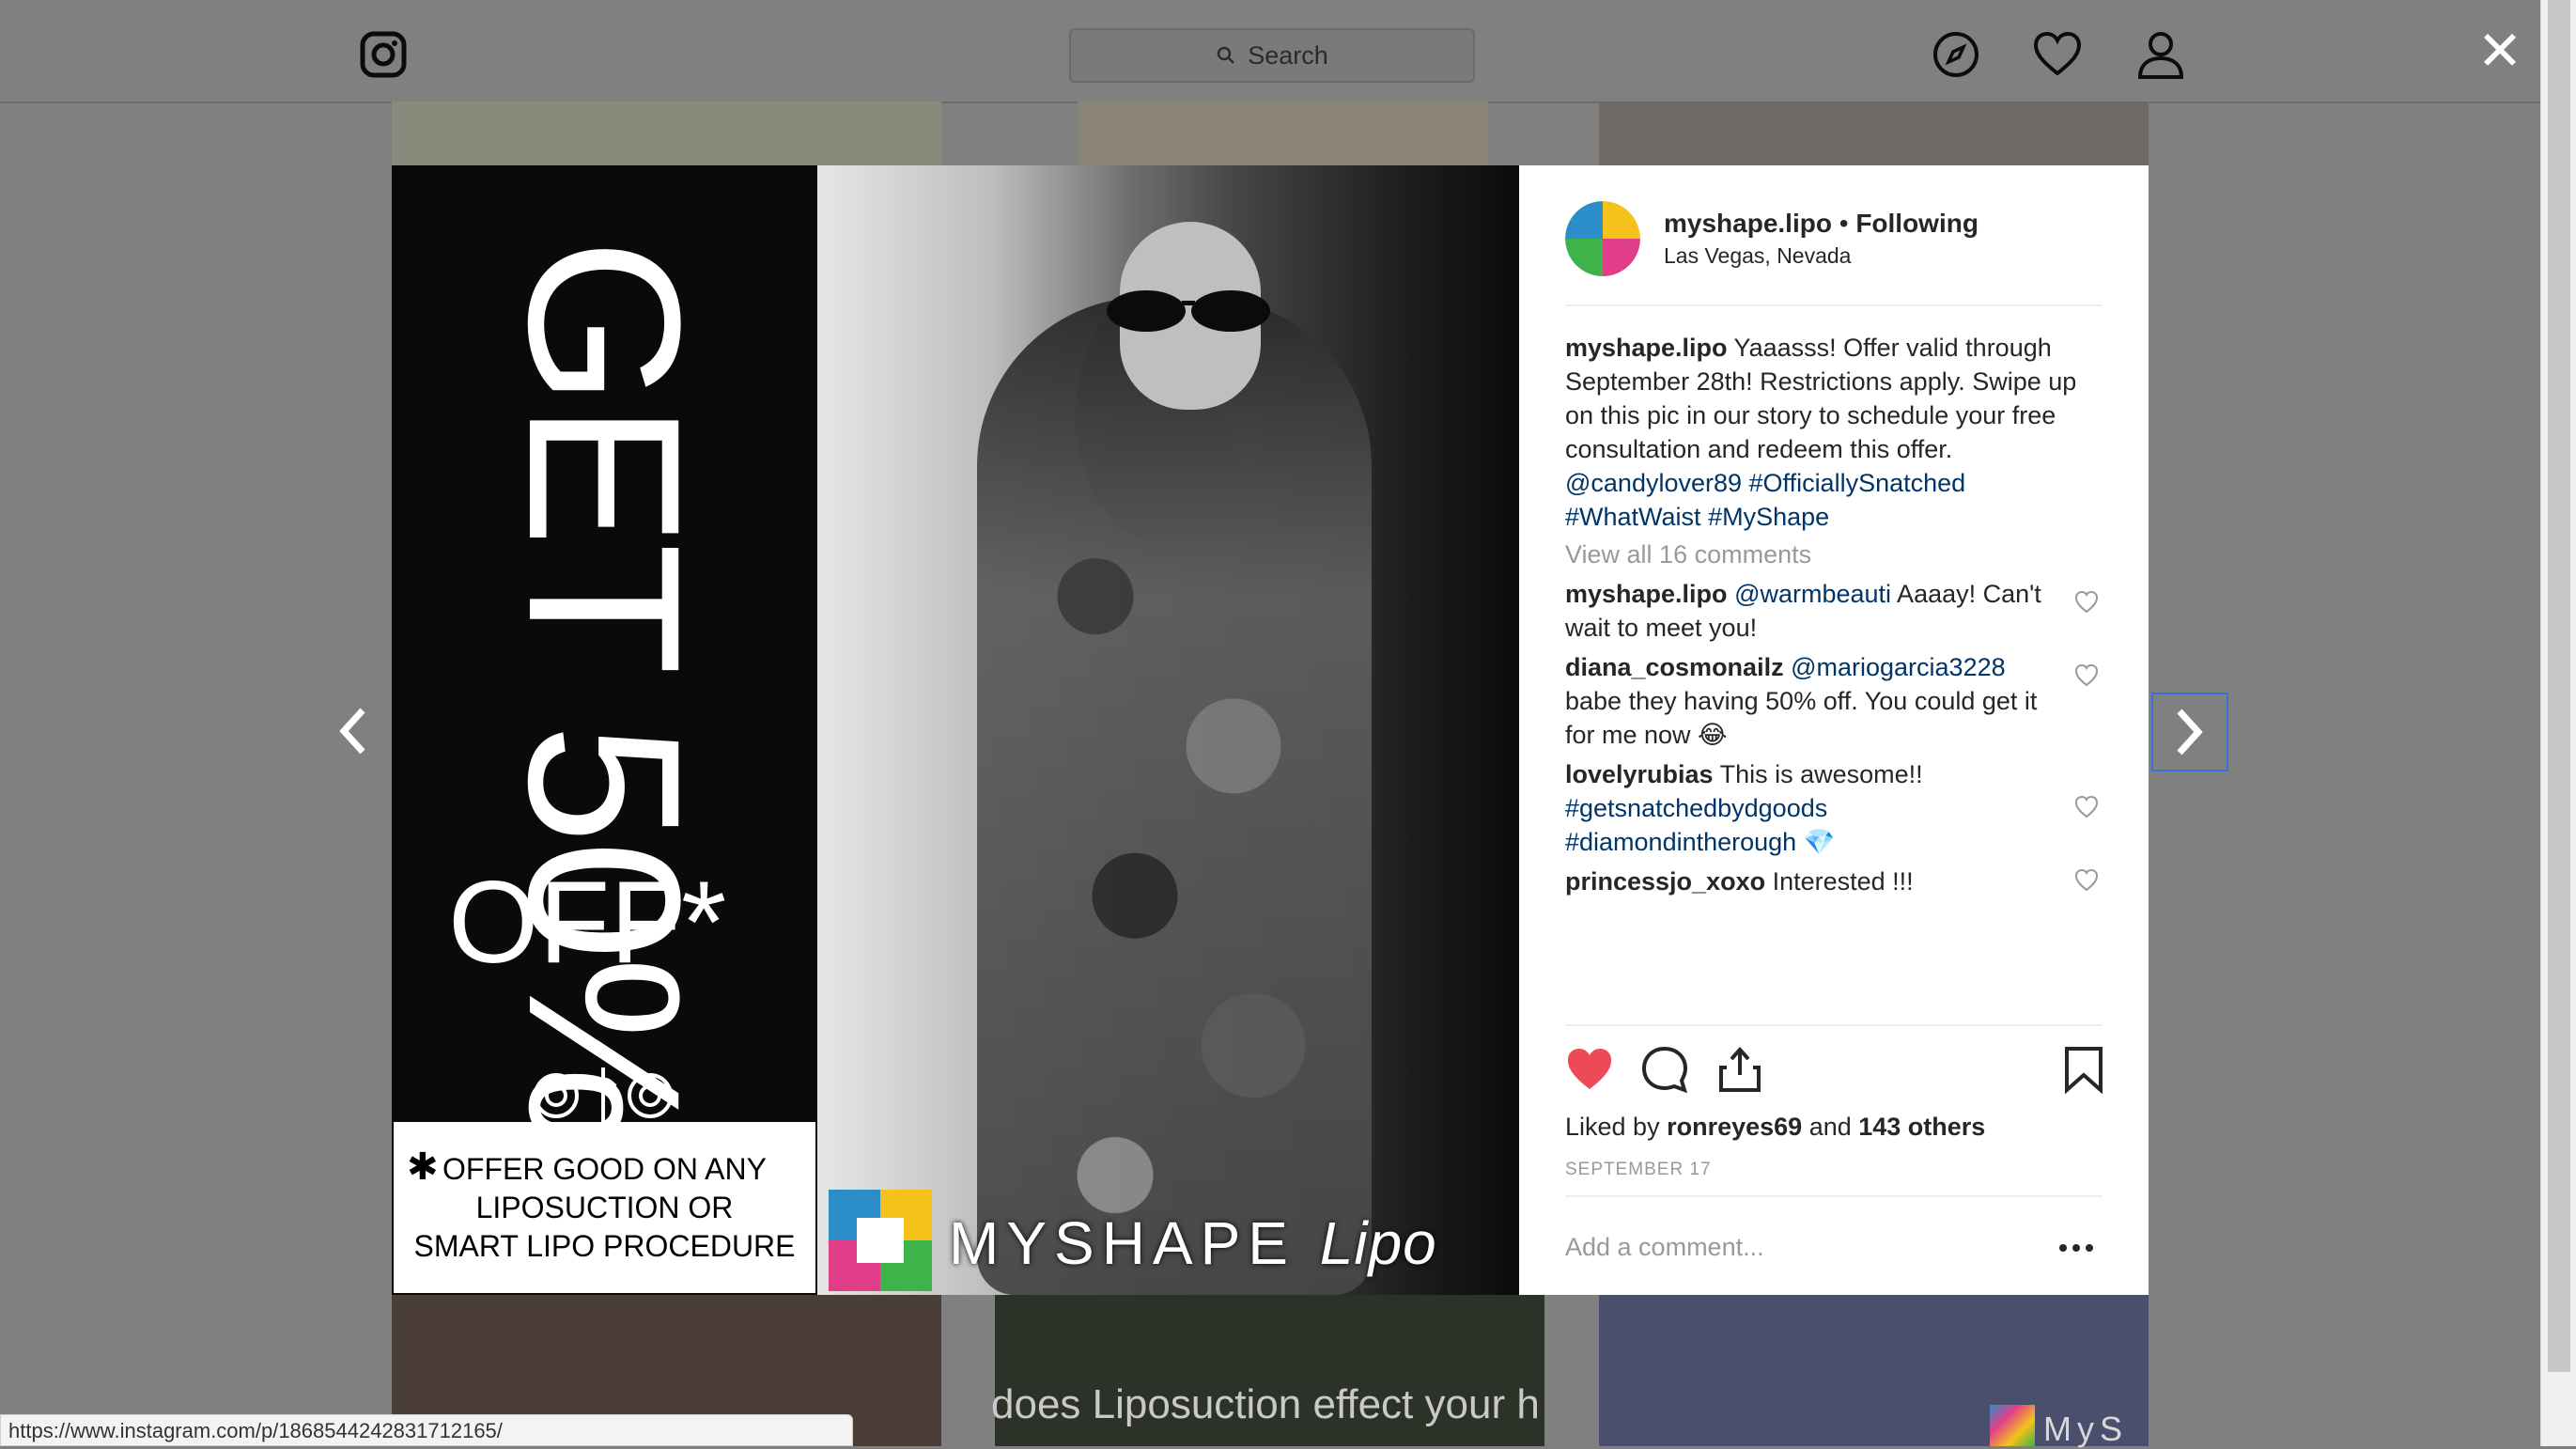  Describe the element at coordinates (1831, 1127) in the screenshot. I see `likes-middle: and` at that location.